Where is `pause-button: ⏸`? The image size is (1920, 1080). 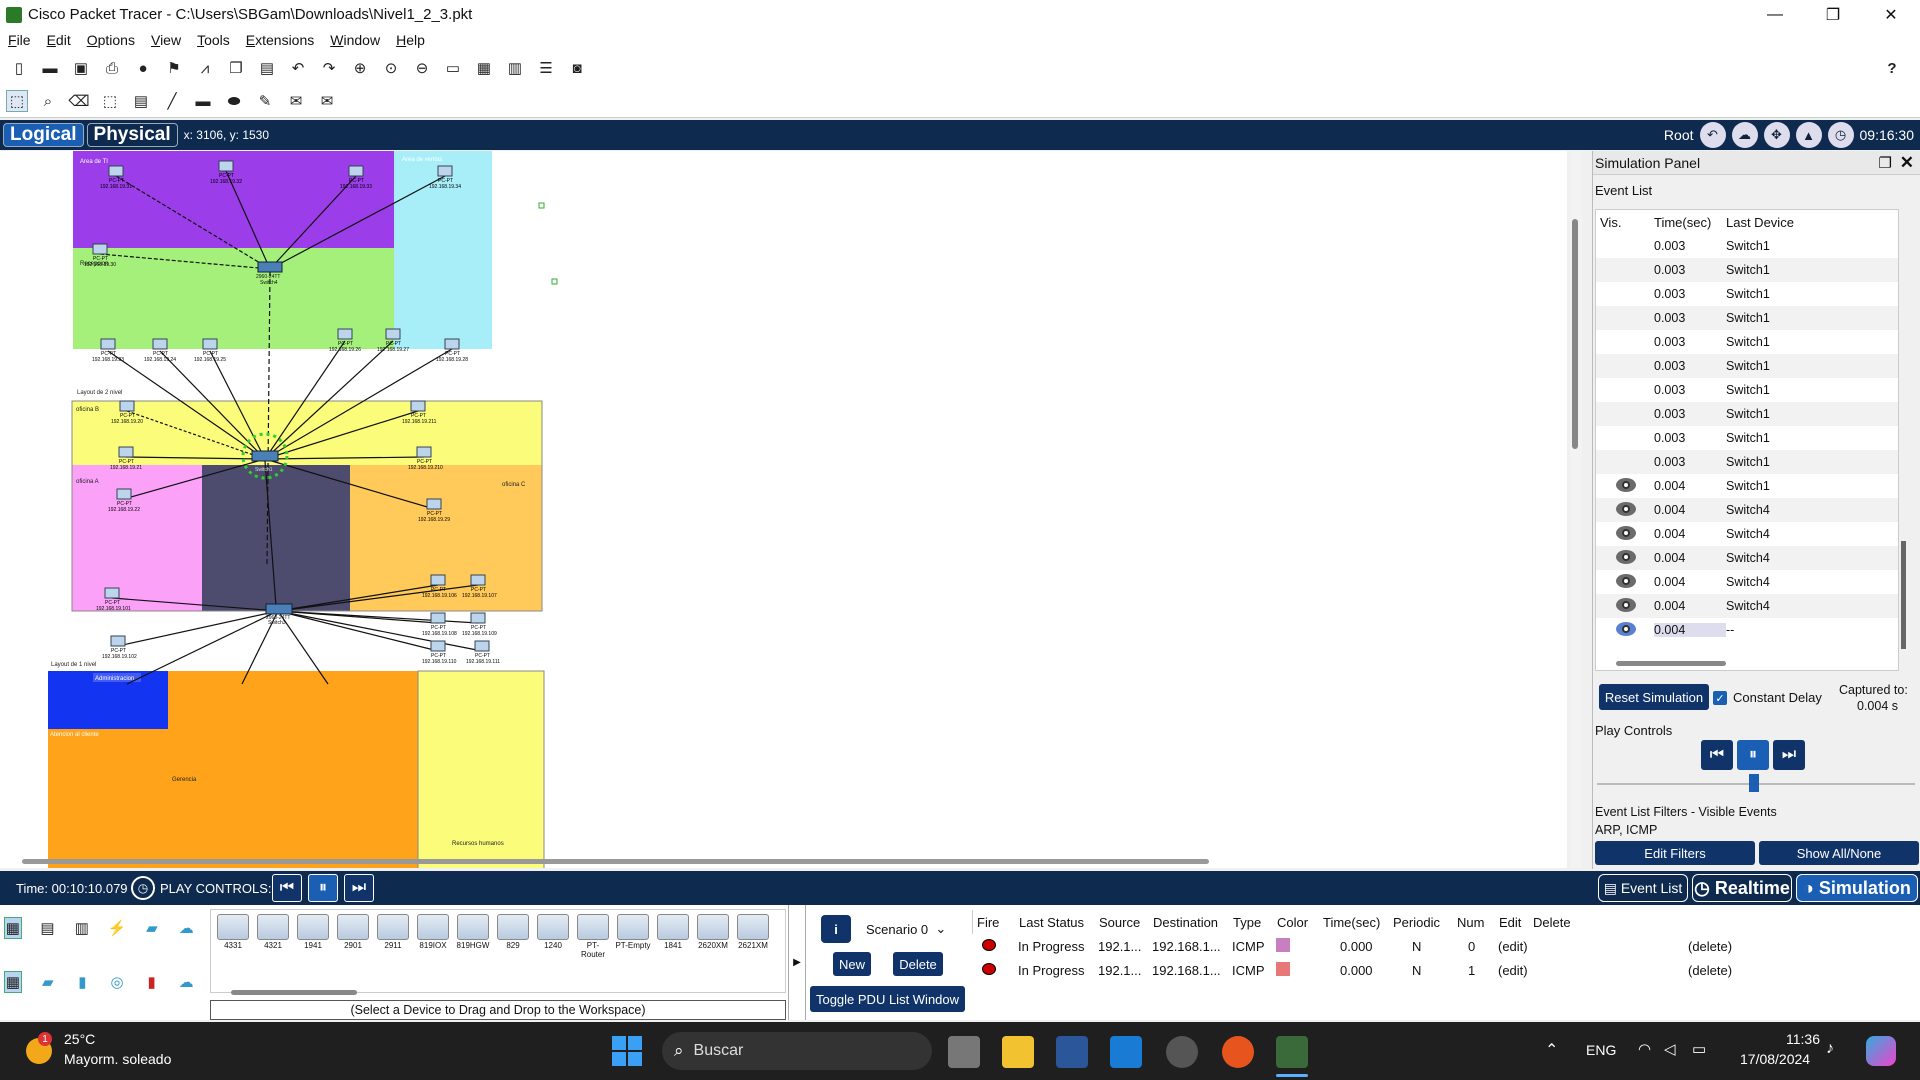
pause-button: ⏸ is located at coordinates (1753, 755).